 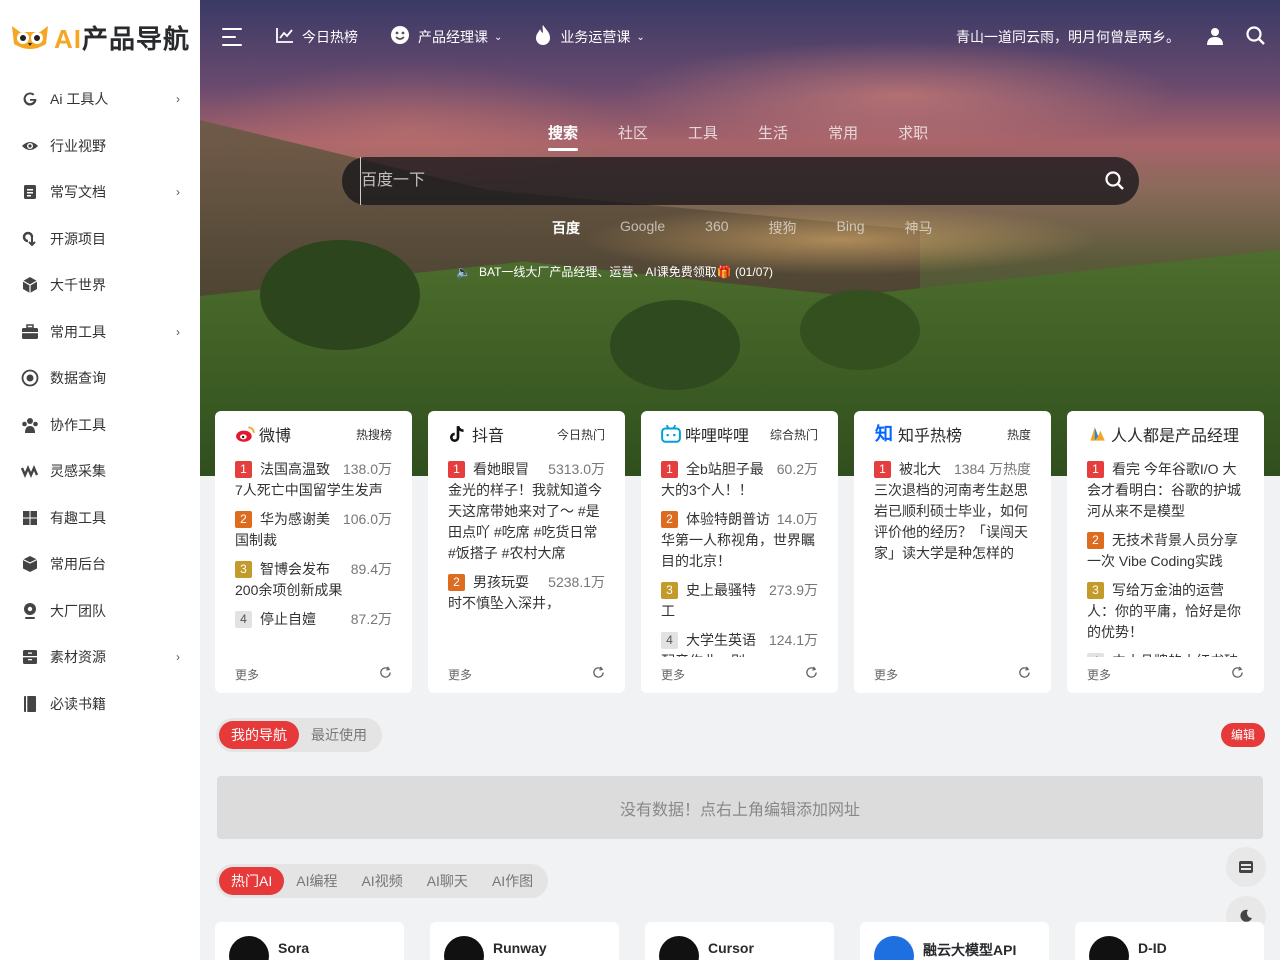 What do you see at coordinates (894, 948) in the screenshot?
I see `rongcloud-icon` at bounding box center [894, 948].